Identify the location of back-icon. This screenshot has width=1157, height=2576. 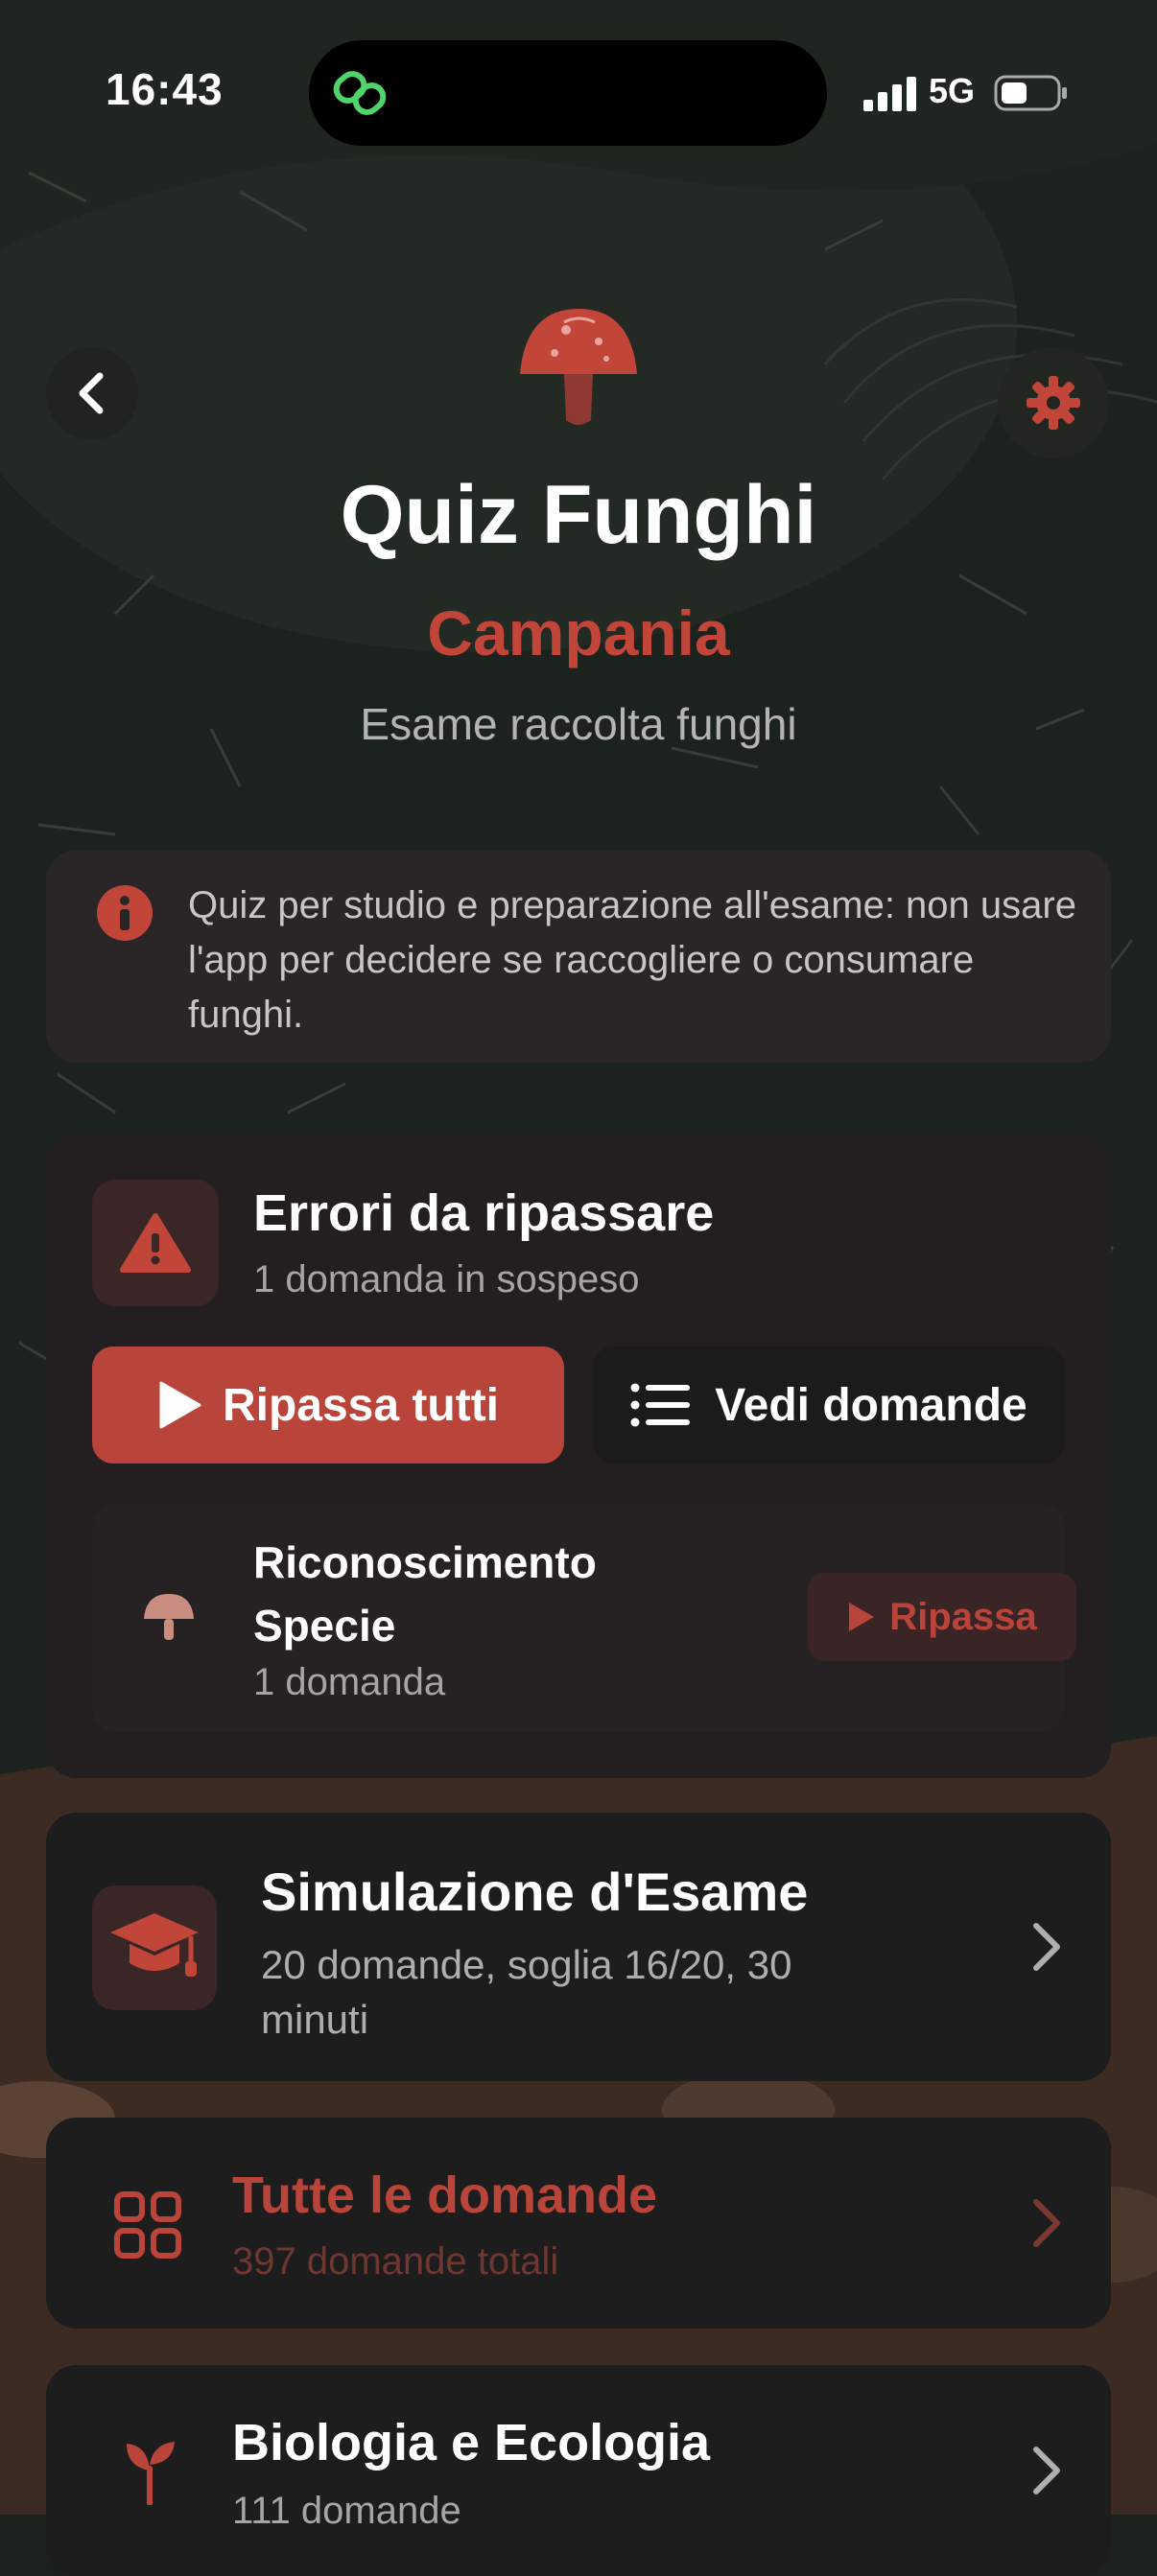
(91, 393).